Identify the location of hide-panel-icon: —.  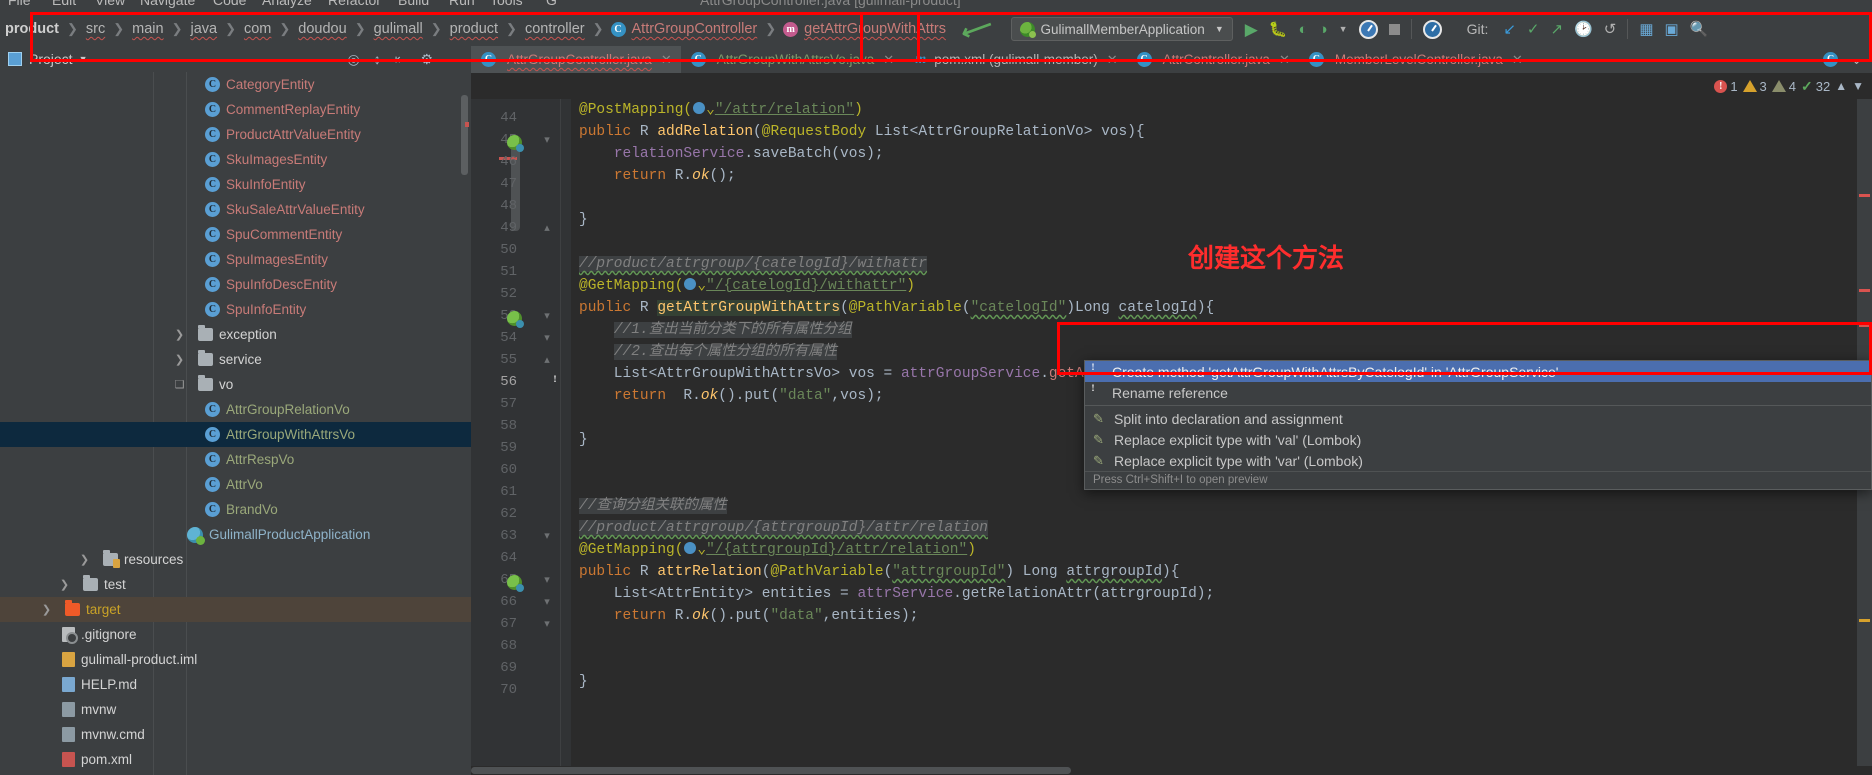
(454, 59).